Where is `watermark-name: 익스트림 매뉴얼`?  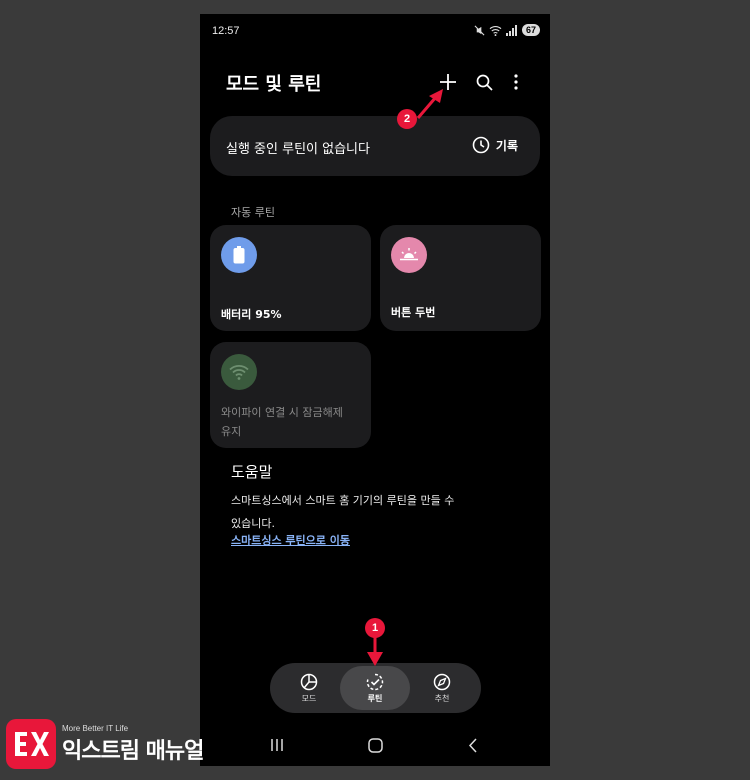
watermark-name: 익스트림 매뉴얼 is located at coordinates (133, 751).